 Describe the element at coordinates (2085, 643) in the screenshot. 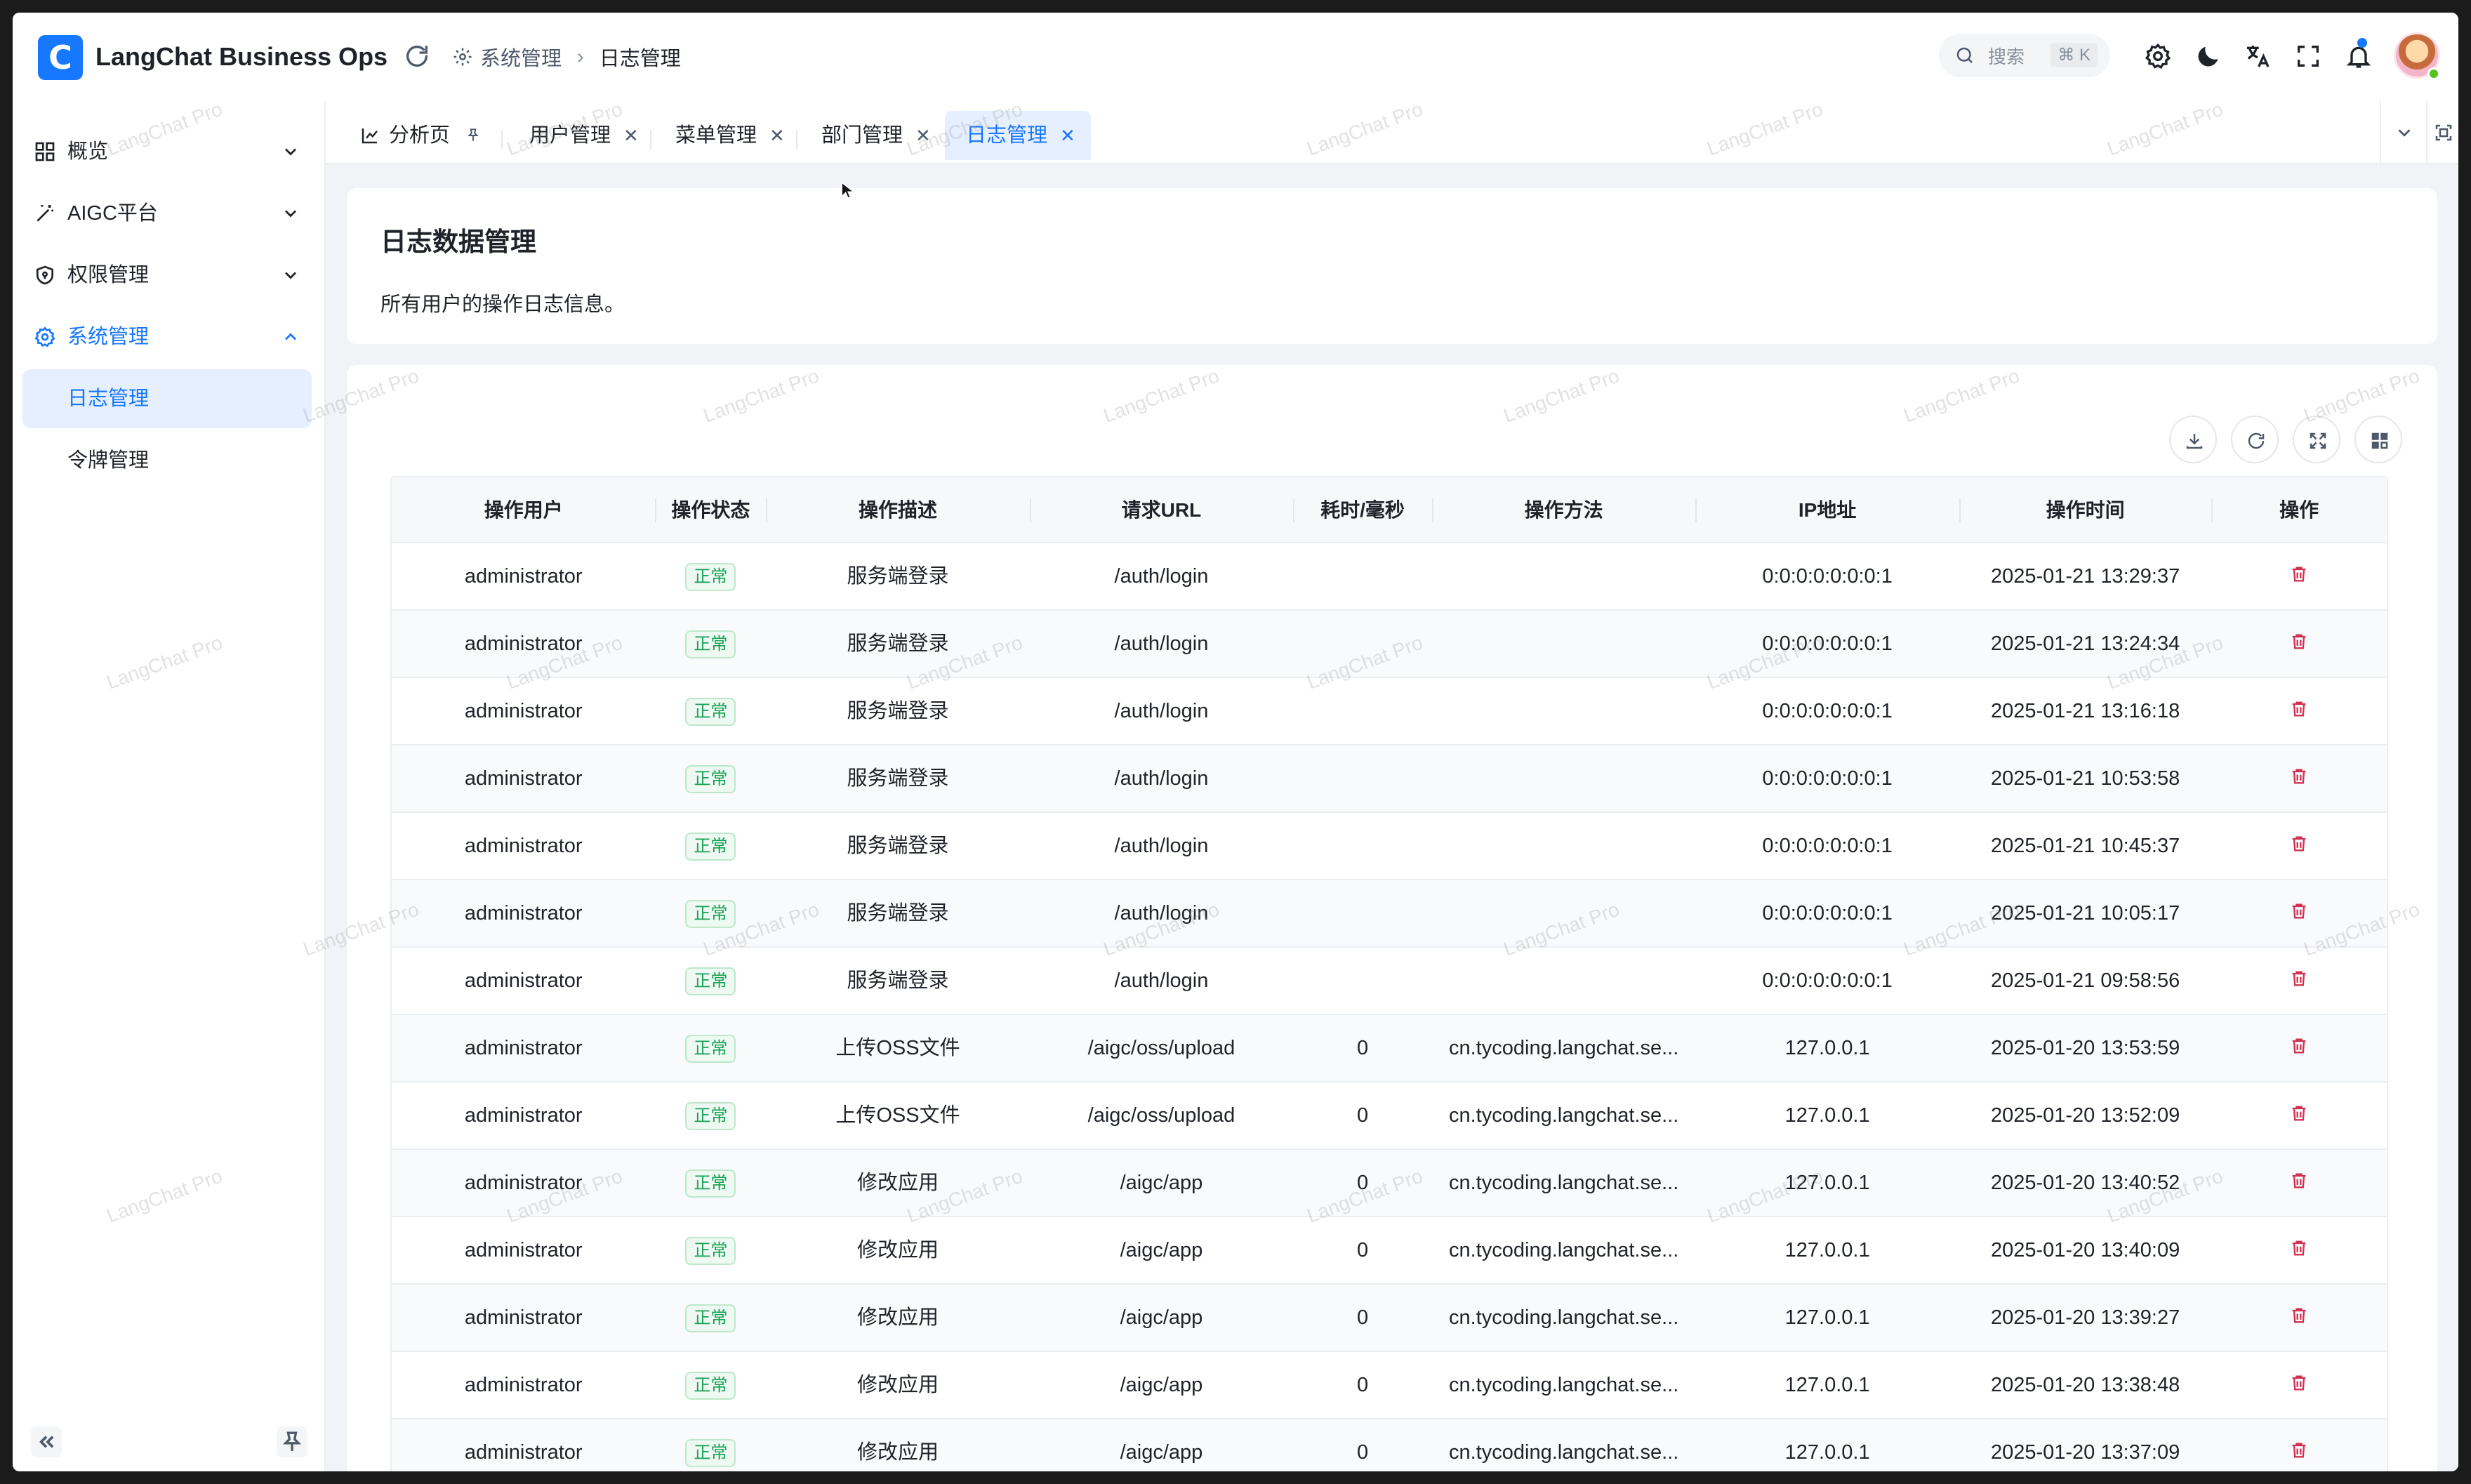

I see `cell-time: 2025-01-21 13:24:34` at that location.